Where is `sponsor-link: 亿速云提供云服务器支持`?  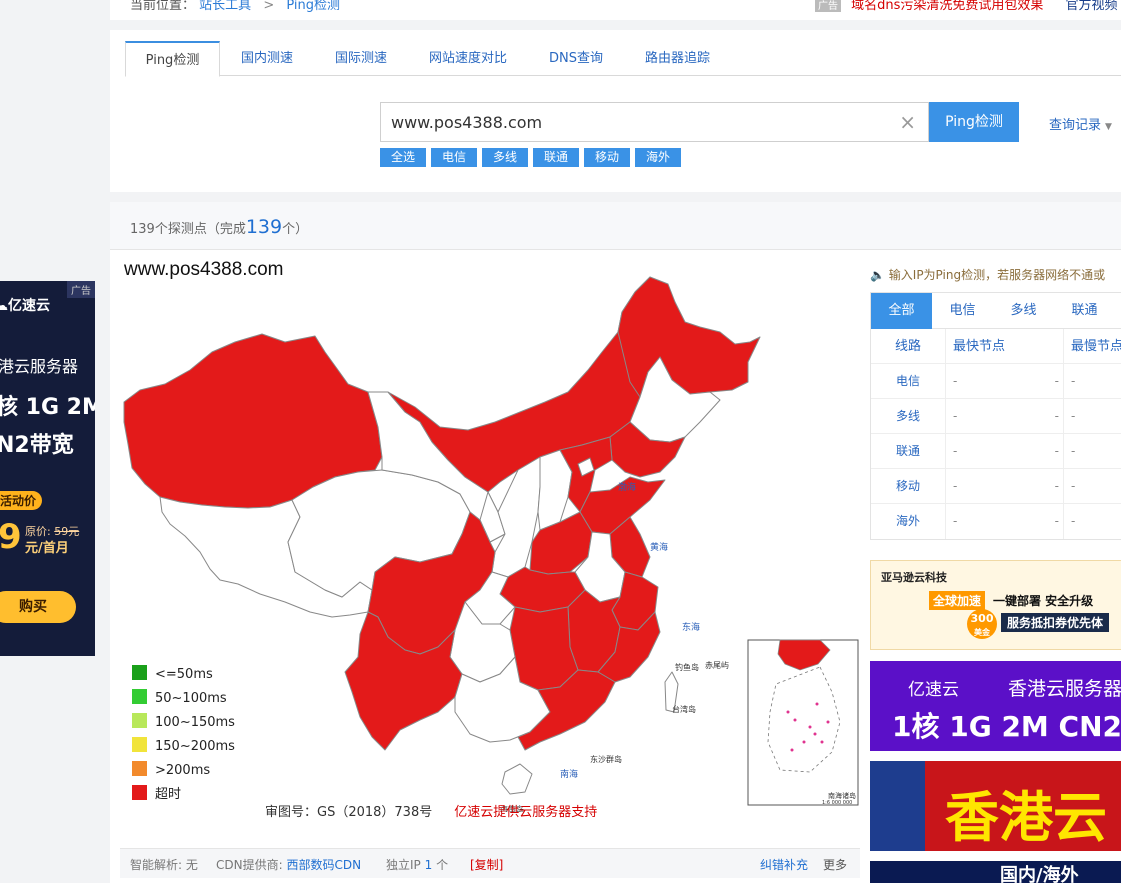 sponsor-link: 亿速云提供云服务器支持 is located at coordinates (525, 812).